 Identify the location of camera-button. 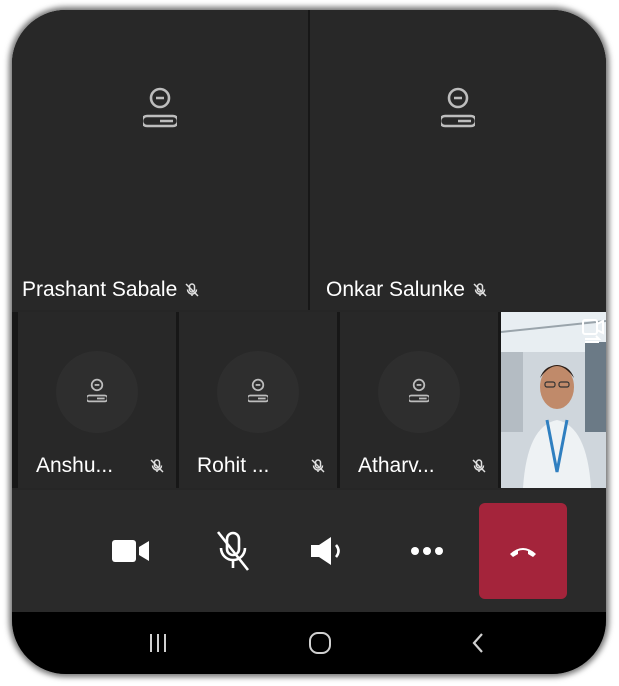
(131, 551).